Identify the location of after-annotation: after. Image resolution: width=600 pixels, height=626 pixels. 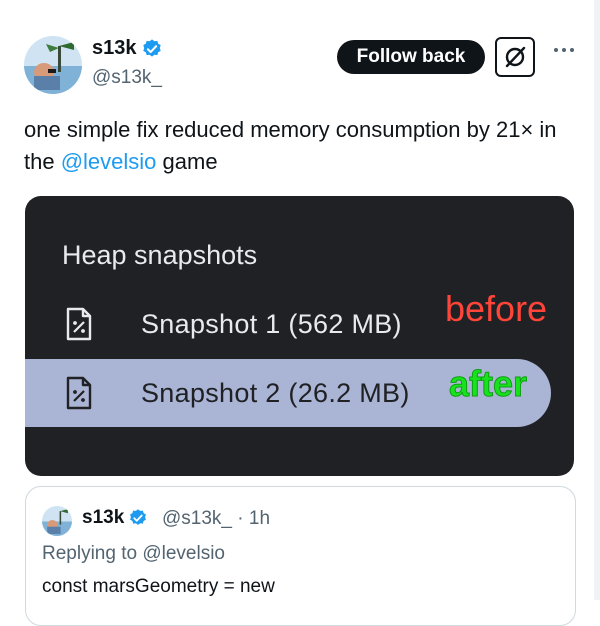
(488, 384).